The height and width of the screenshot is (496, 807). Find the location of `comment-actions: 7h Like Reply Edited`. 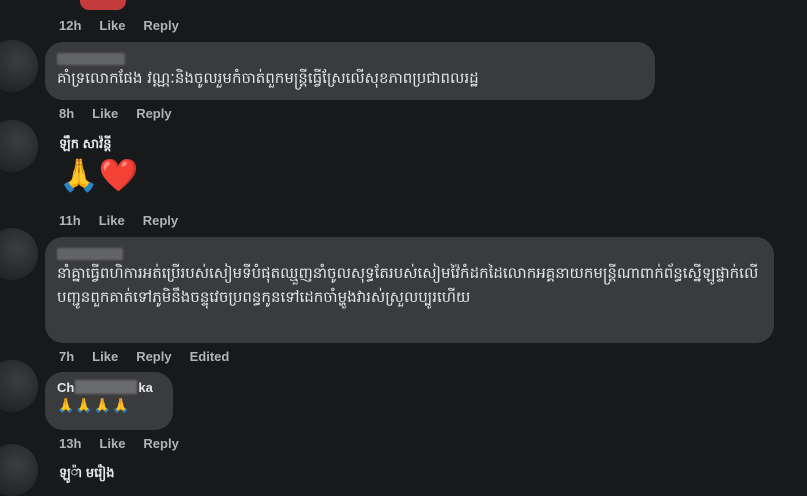

comment-actions: 7h Like Reply Edited is located at coordinates (144, 356).